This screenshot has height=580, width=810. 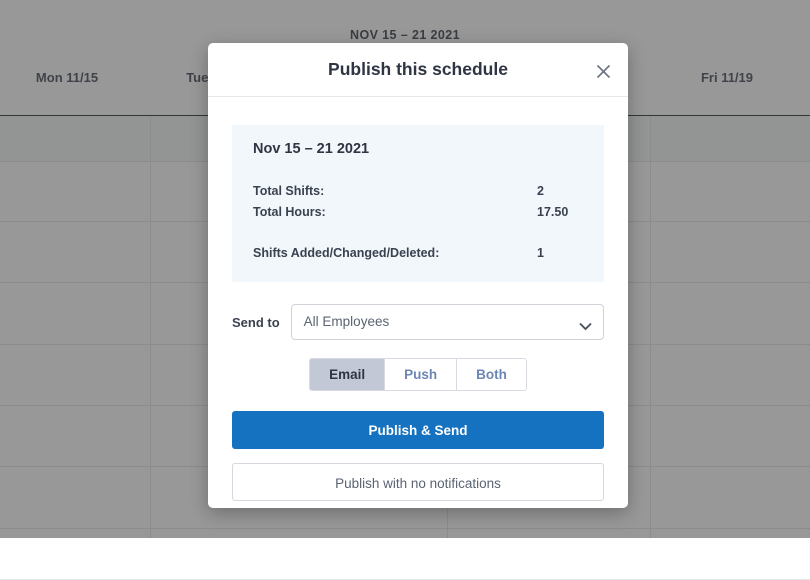 What do you see at coordinates (289, 212) in the screenshot?
I see `summary-label-total-hours: Total Hours:` at bounding box center [289, 212].